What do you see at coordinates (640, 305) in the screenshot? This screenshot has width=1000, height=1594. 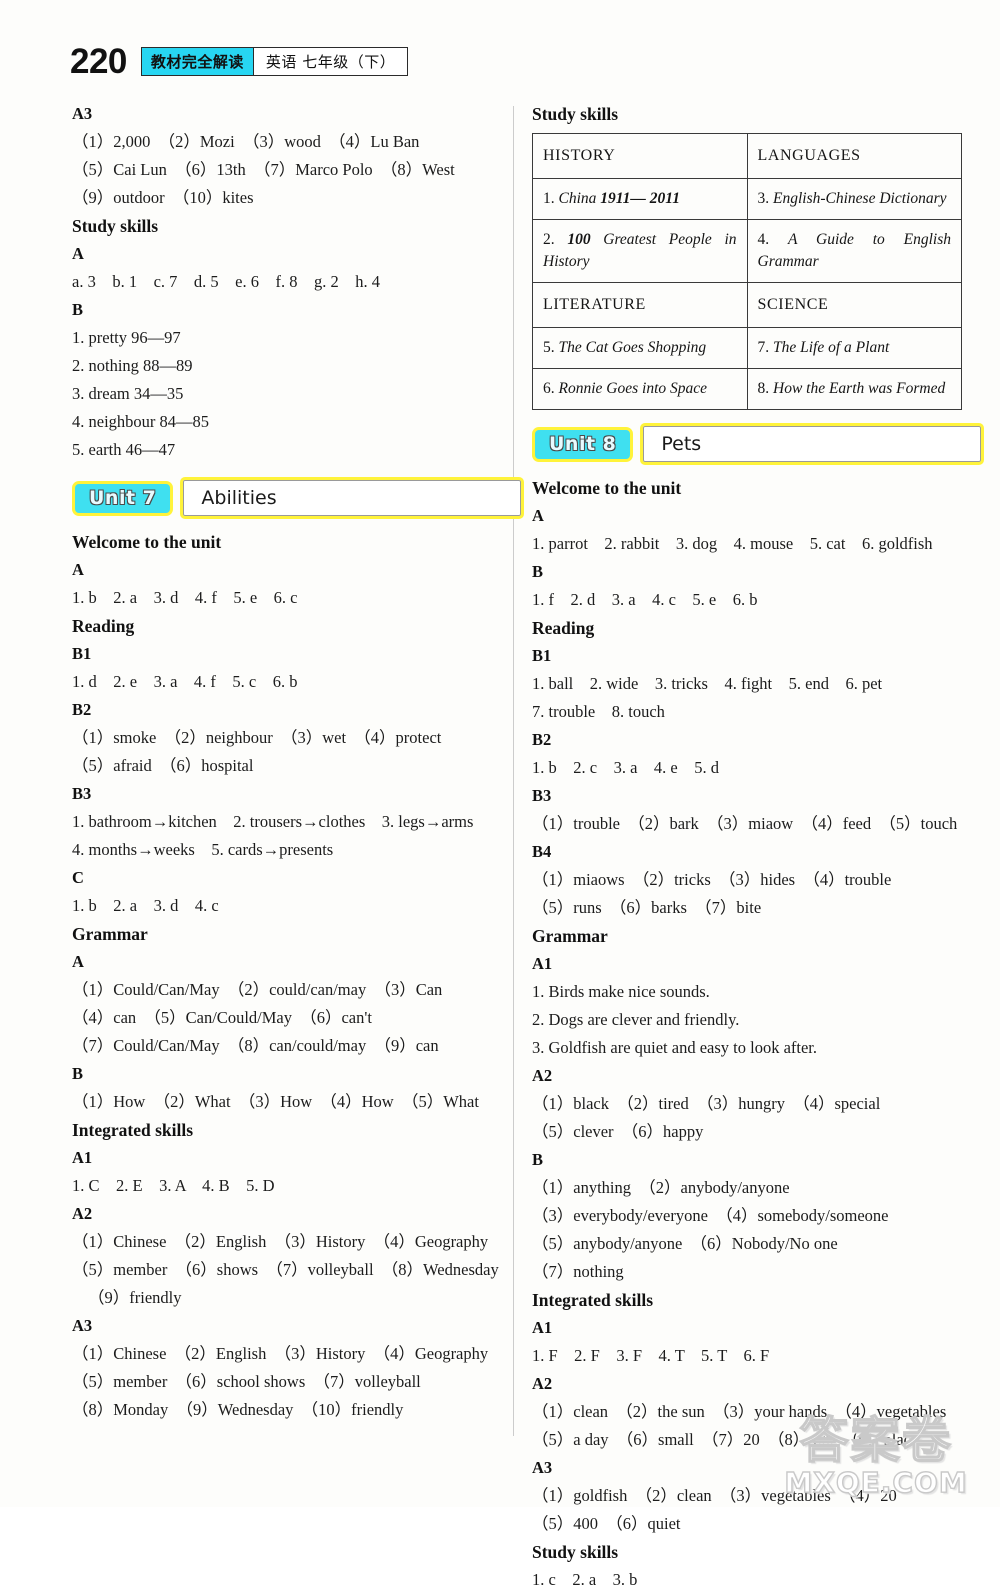 I see `table-category-cell: LITERATURE` at bounding box center [640, 305].